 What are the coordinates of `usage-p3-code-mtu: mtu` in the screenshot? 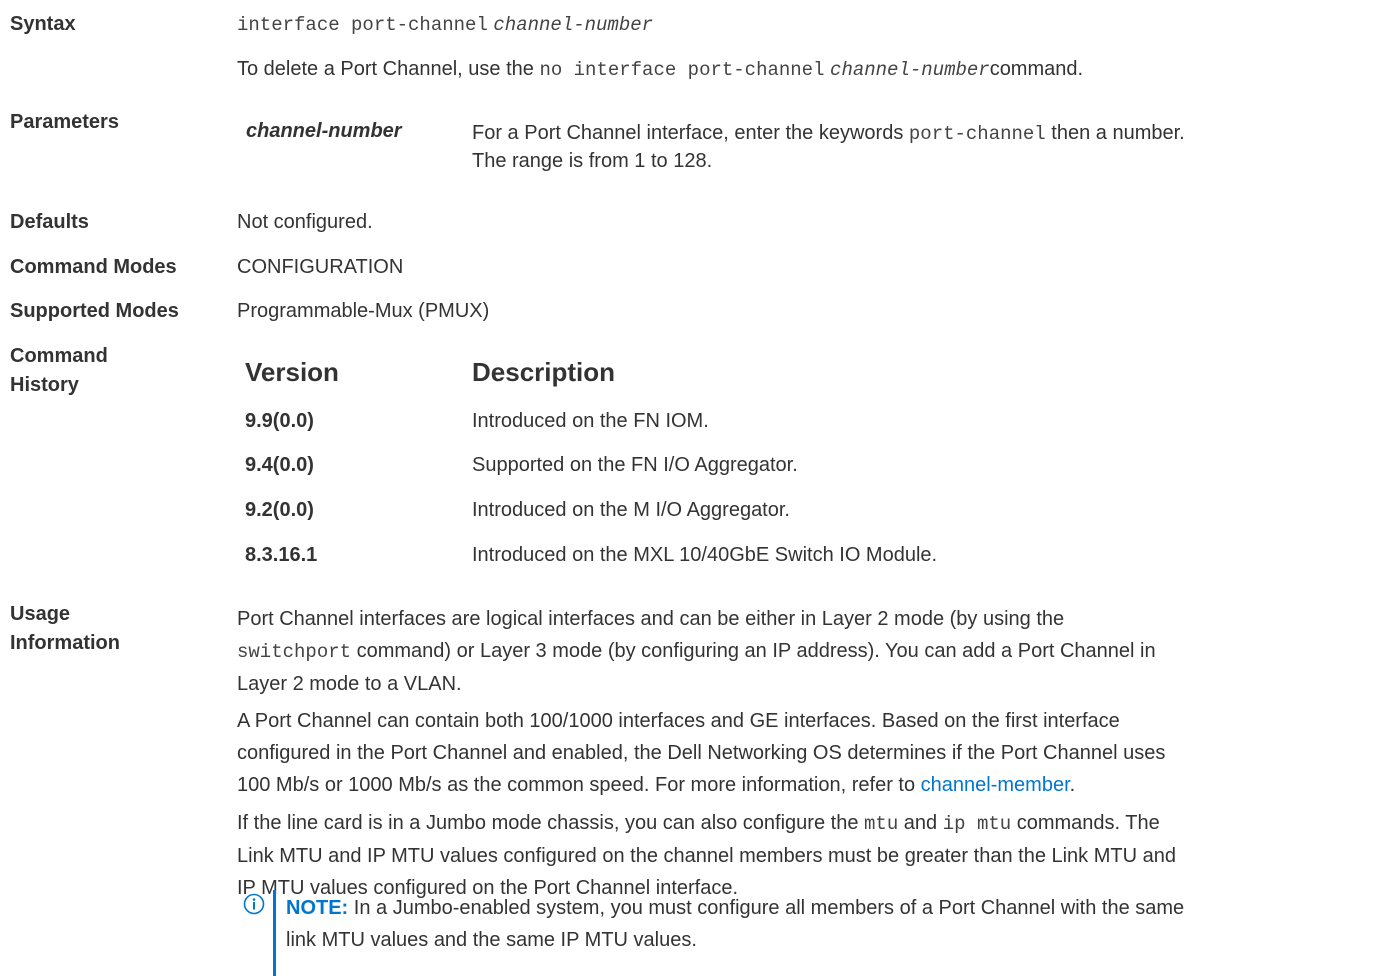 It's located at (881, 824).